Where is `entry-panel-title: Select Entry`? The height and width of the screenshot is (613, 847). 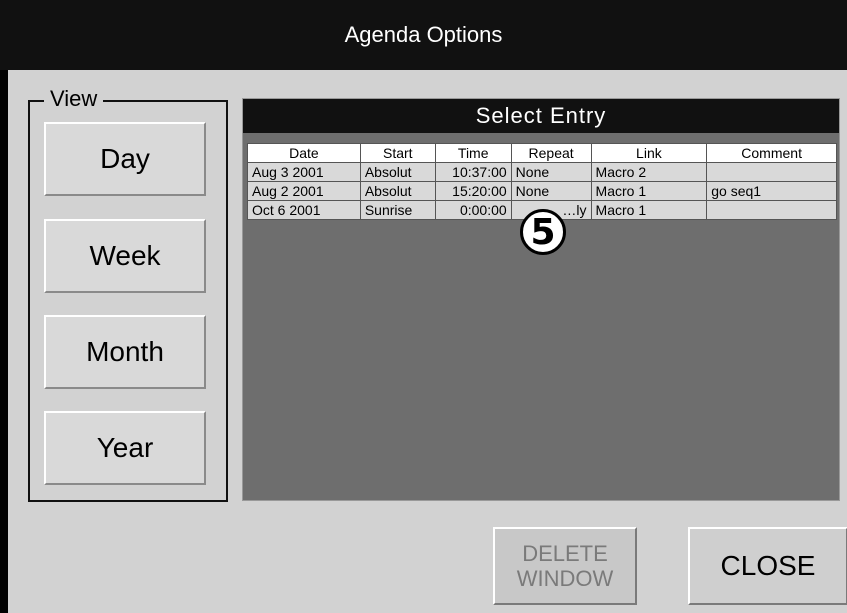 entry-panel-title: Select Entry is located at coordinates (541, 116).